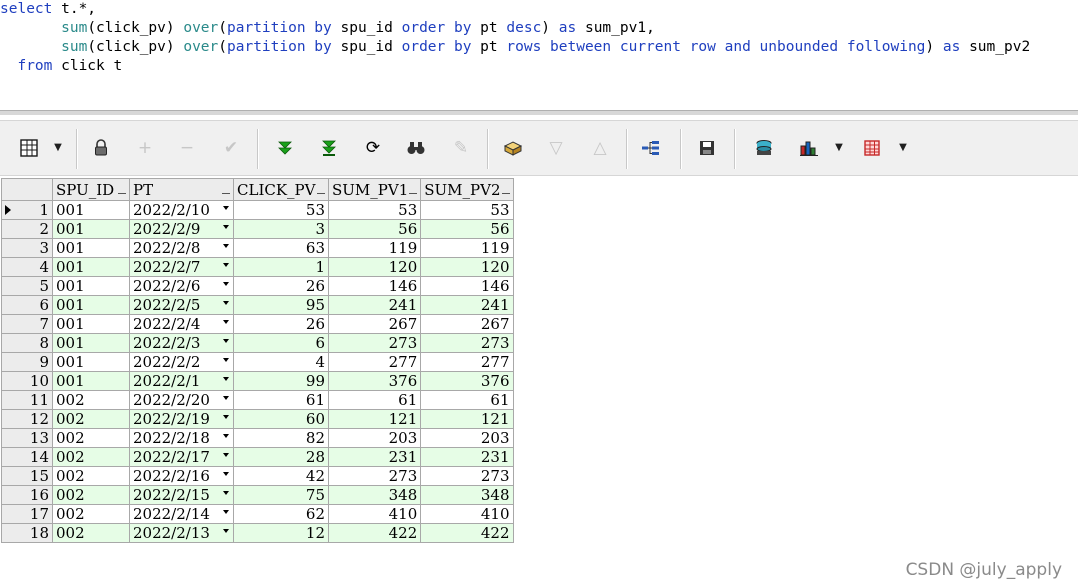  Describe the element at coordinates (257, 324) in the screenshot. I see `table-row: 7 001 2022/2/4 26 267 267` at that location.